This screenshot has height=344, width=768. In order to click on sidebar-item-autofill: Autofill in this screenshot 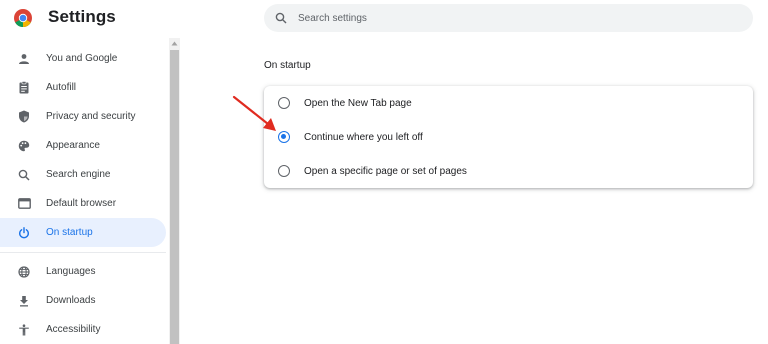, I will do `click(83, 87)`.